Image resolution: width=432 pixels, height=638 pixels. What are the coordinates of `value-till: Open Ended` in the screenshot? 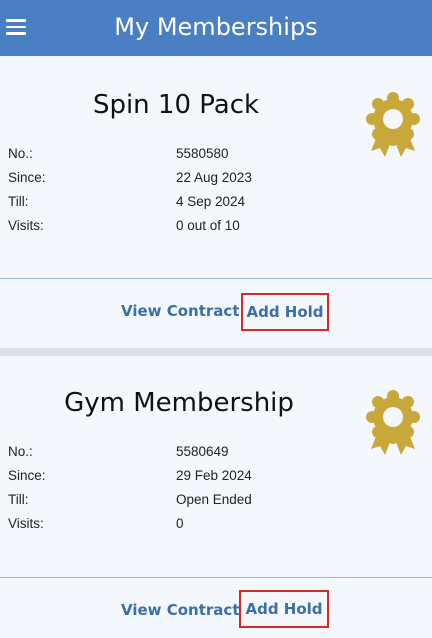 It's located at (214, 499).